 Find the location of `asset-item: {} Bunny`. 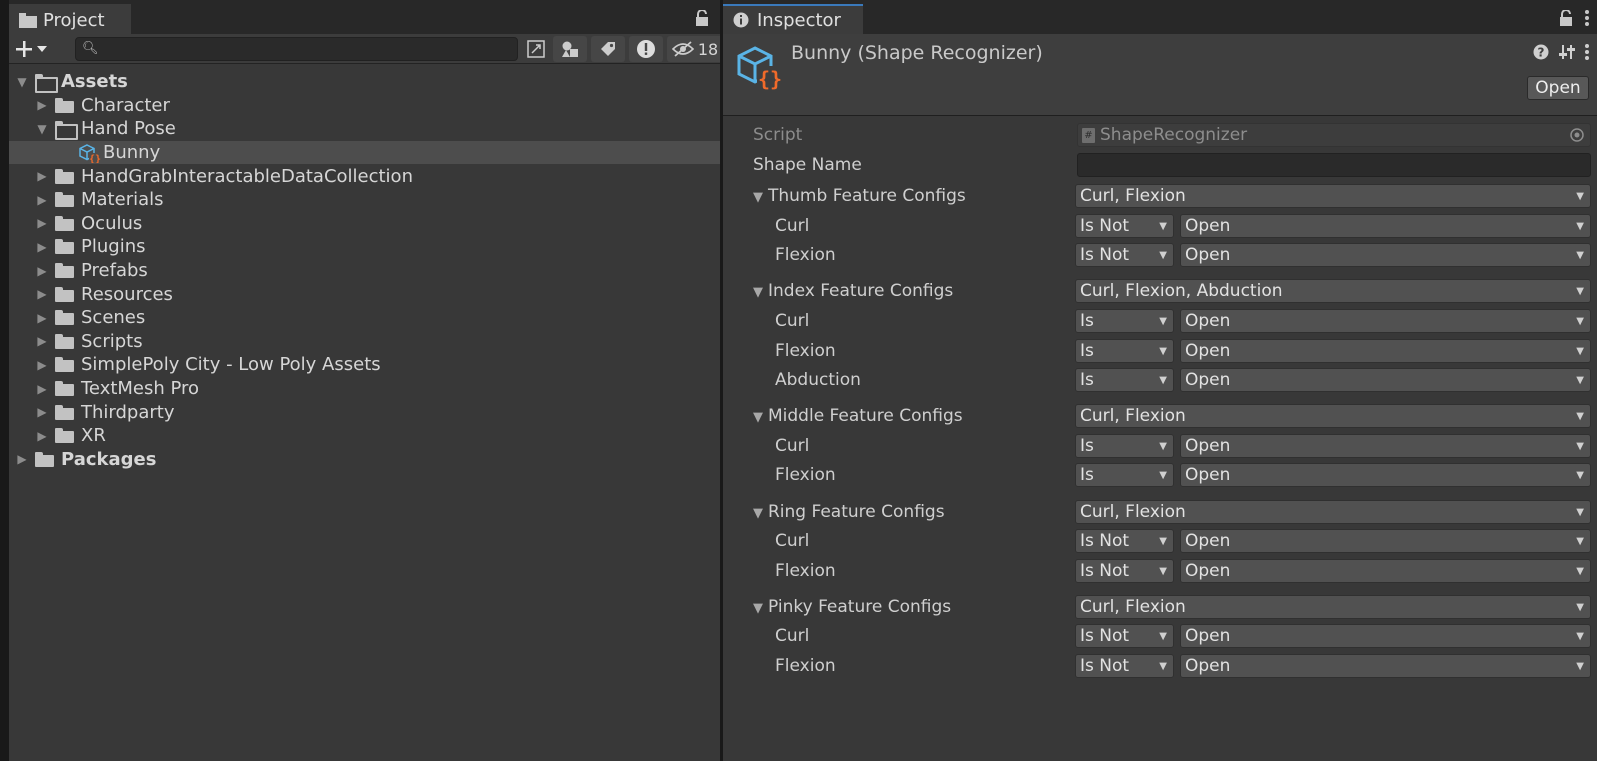

asset-item: {} Bunny is located at coordinates (371, 152).